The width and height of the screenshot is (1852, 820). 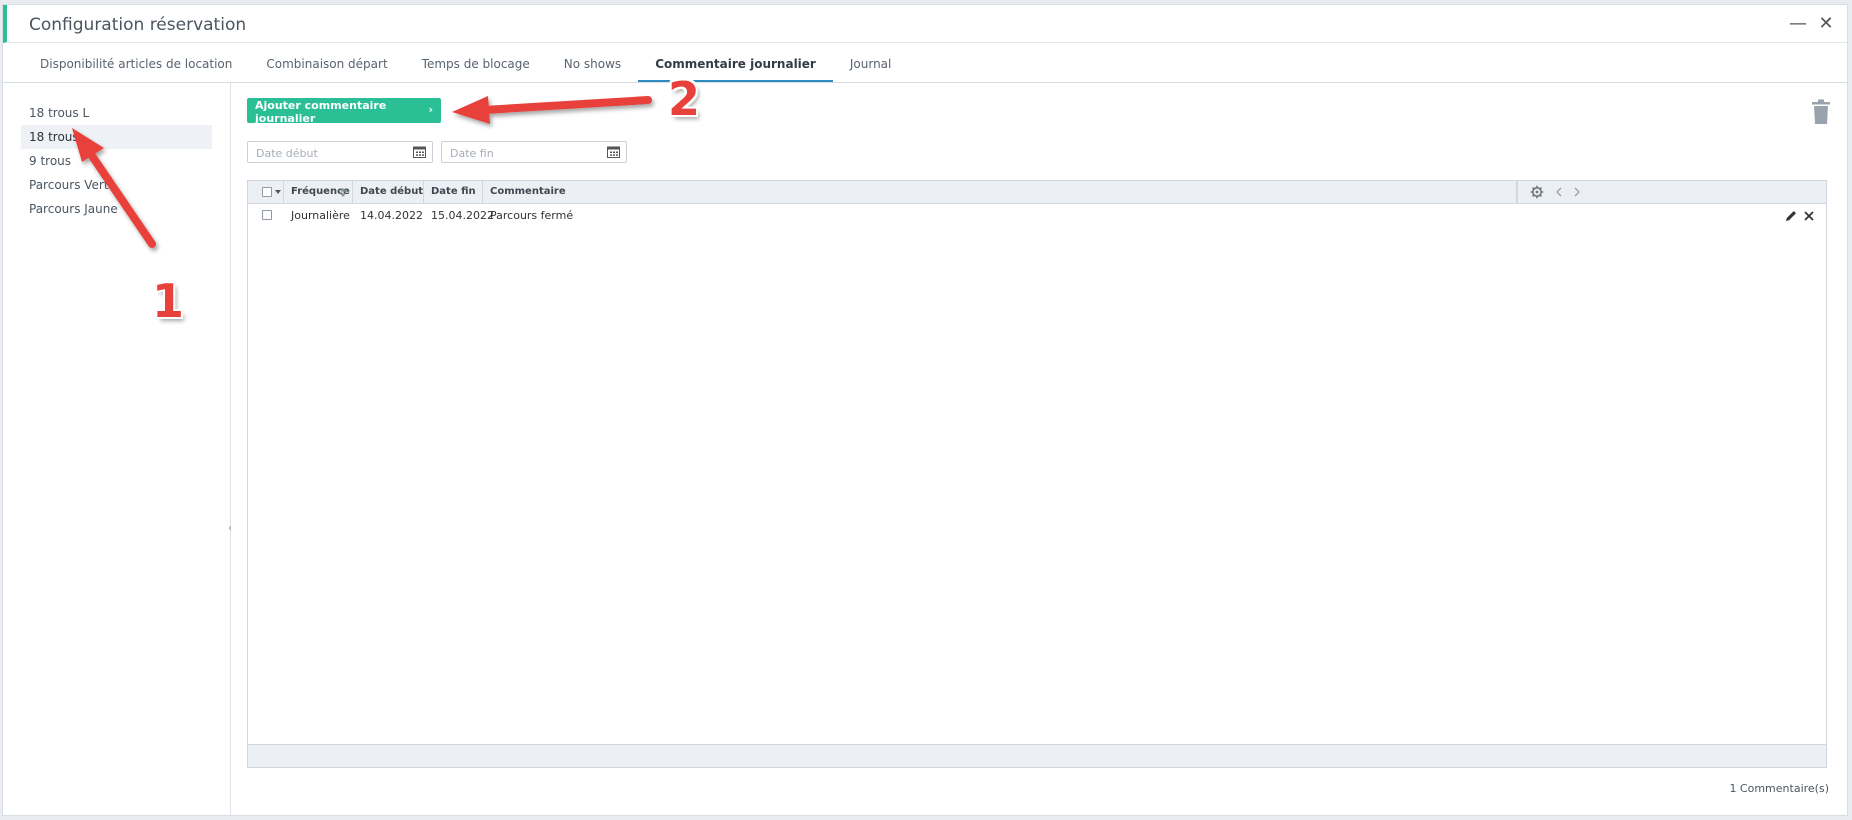 I want to click on end-date-input, so click(x=522, y=153).